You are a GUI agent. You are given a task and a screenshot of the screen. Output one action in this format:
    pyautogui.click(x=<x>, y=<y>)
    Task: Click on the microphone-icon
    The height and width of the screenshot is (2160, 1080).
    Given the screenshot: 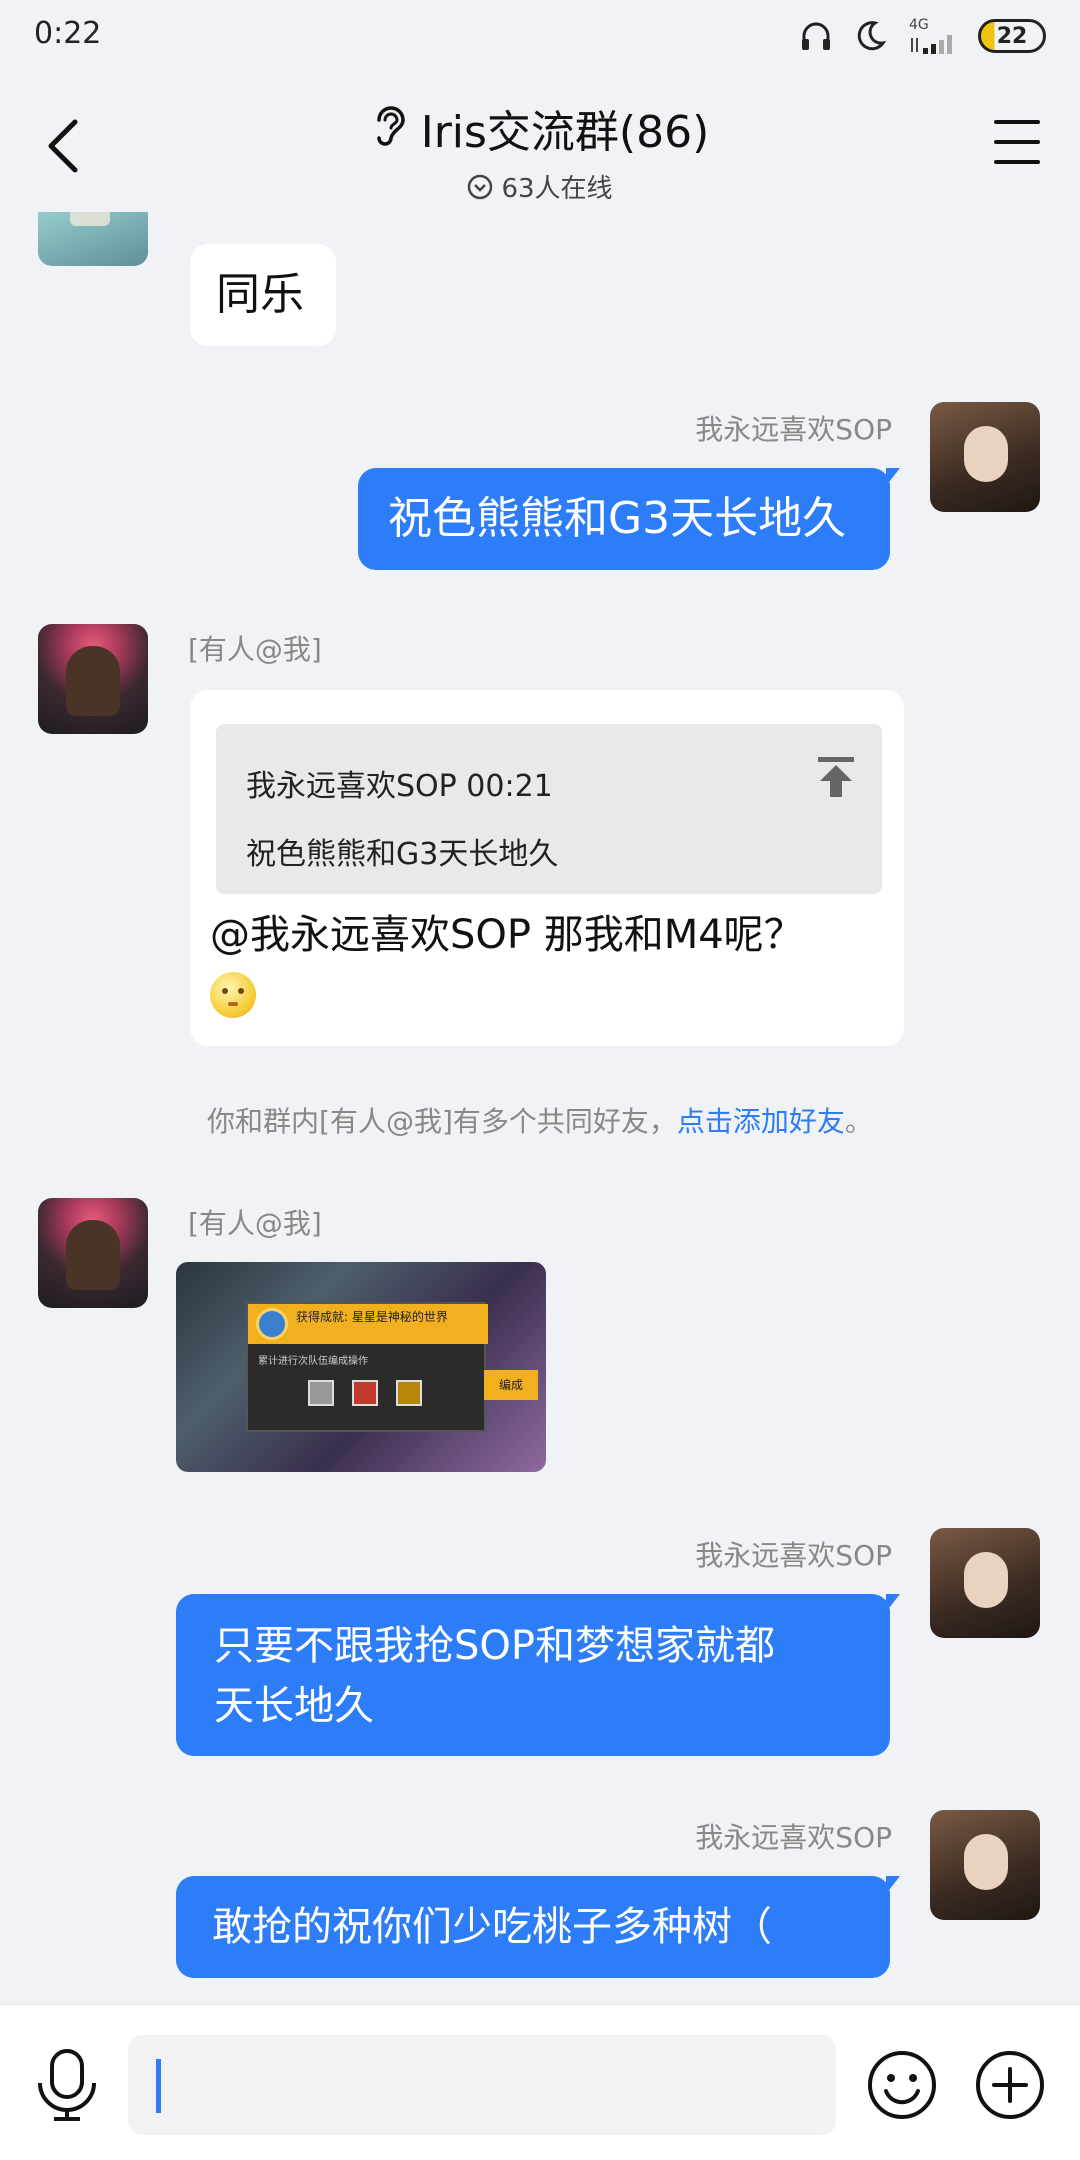 What is the action you would take?
    pyautogui.click(x=67, y=2085)
    